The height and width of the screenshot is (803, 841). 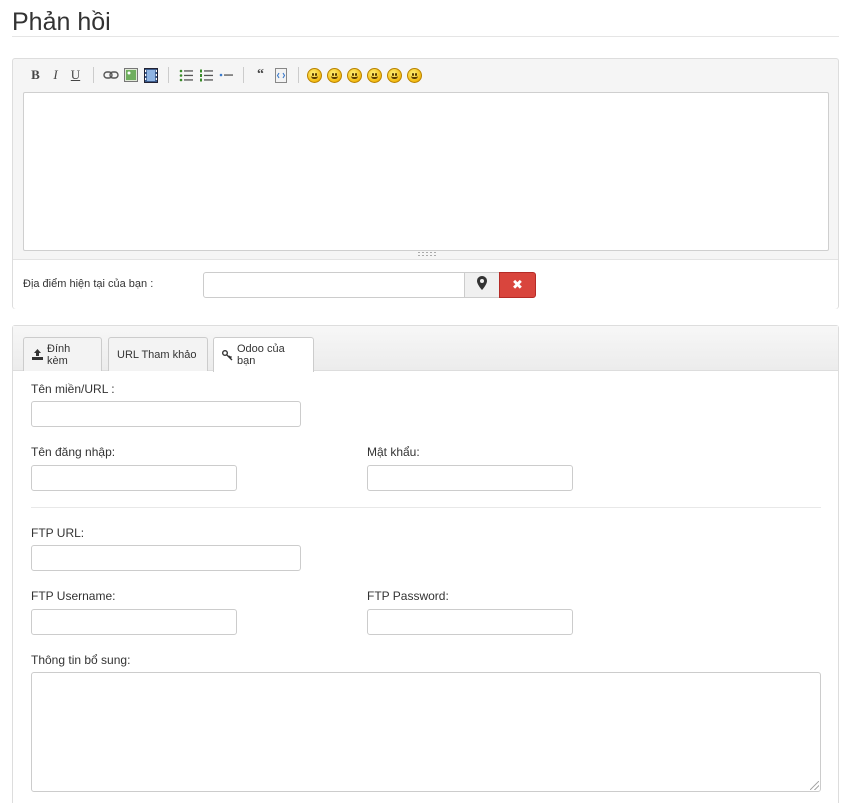 I want to click on video-icon, so click(x=150, y=75).